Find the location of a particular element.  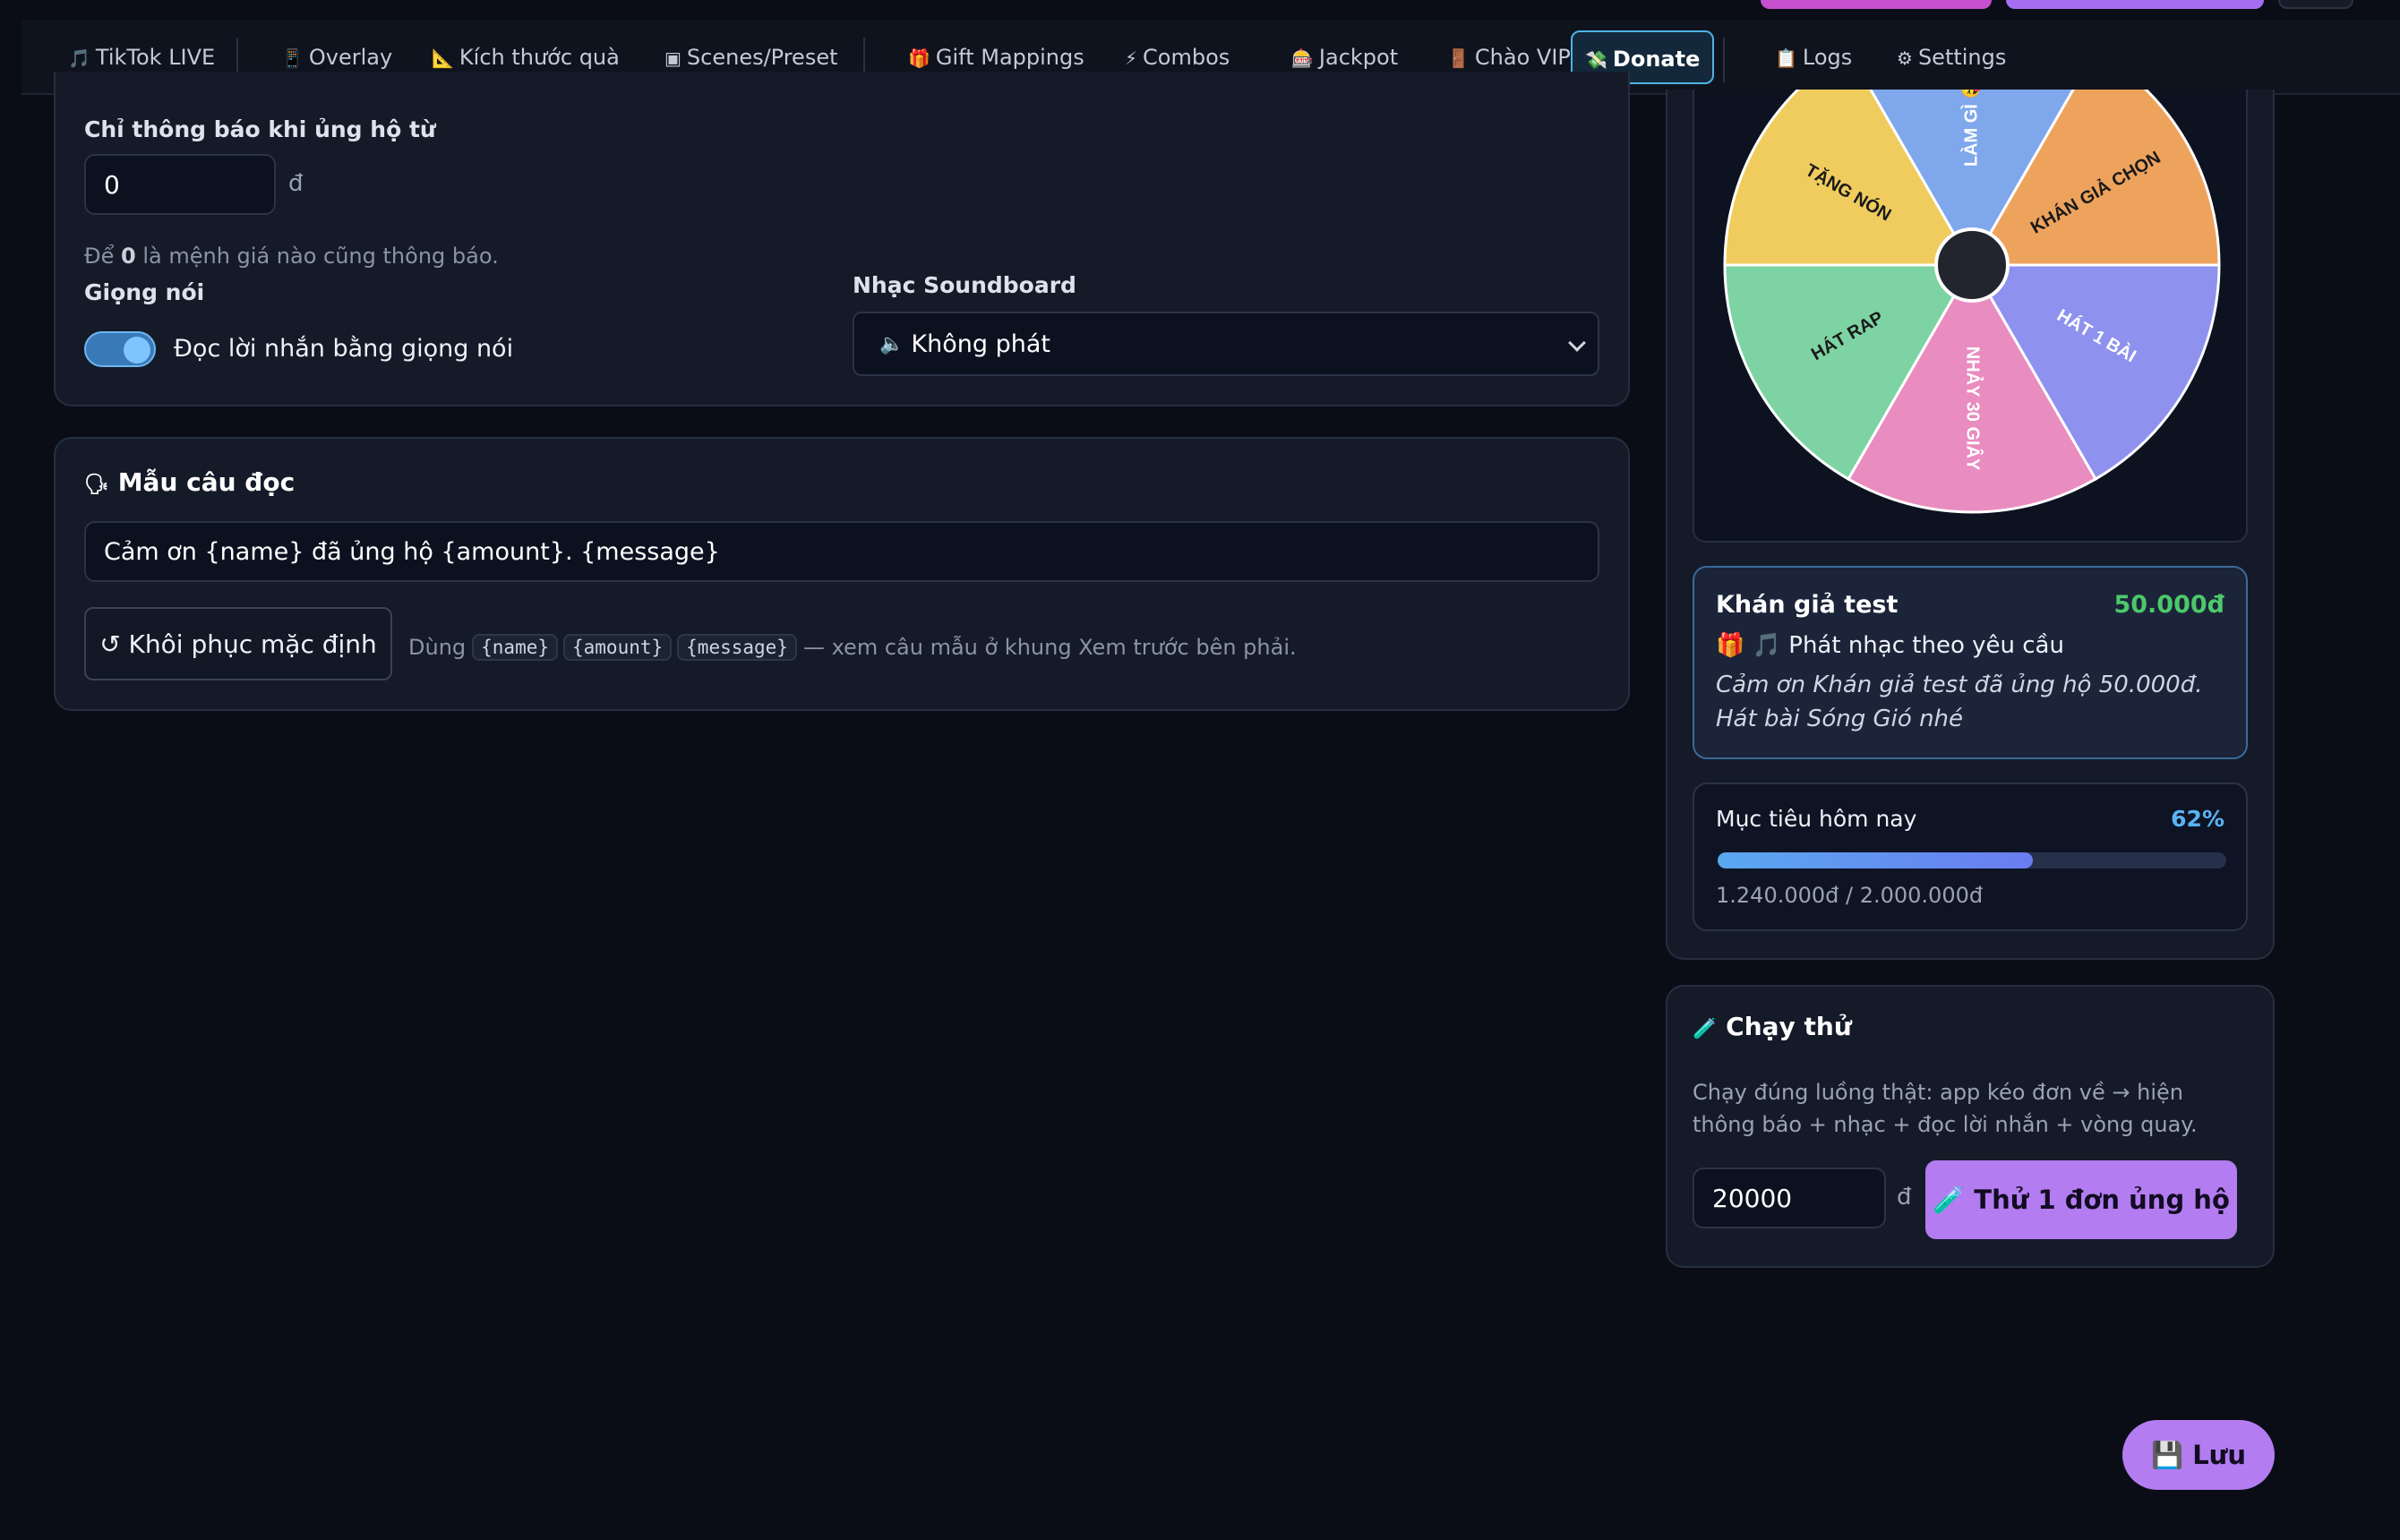

wheel-hub is located at coordinates (1972, 265).